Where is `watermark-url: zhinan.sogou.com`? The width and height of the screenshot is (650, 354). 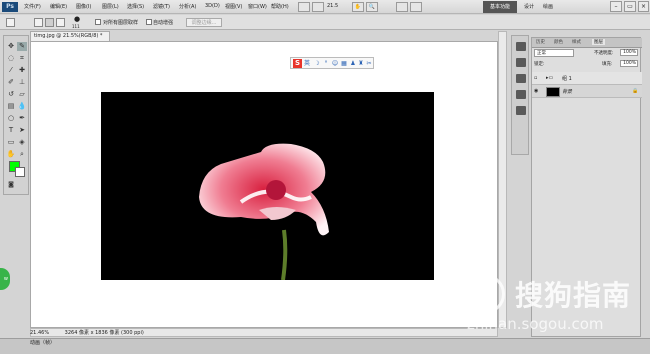 watermark-url: zhinan.sogou.com is located at coordinates (535, 324).